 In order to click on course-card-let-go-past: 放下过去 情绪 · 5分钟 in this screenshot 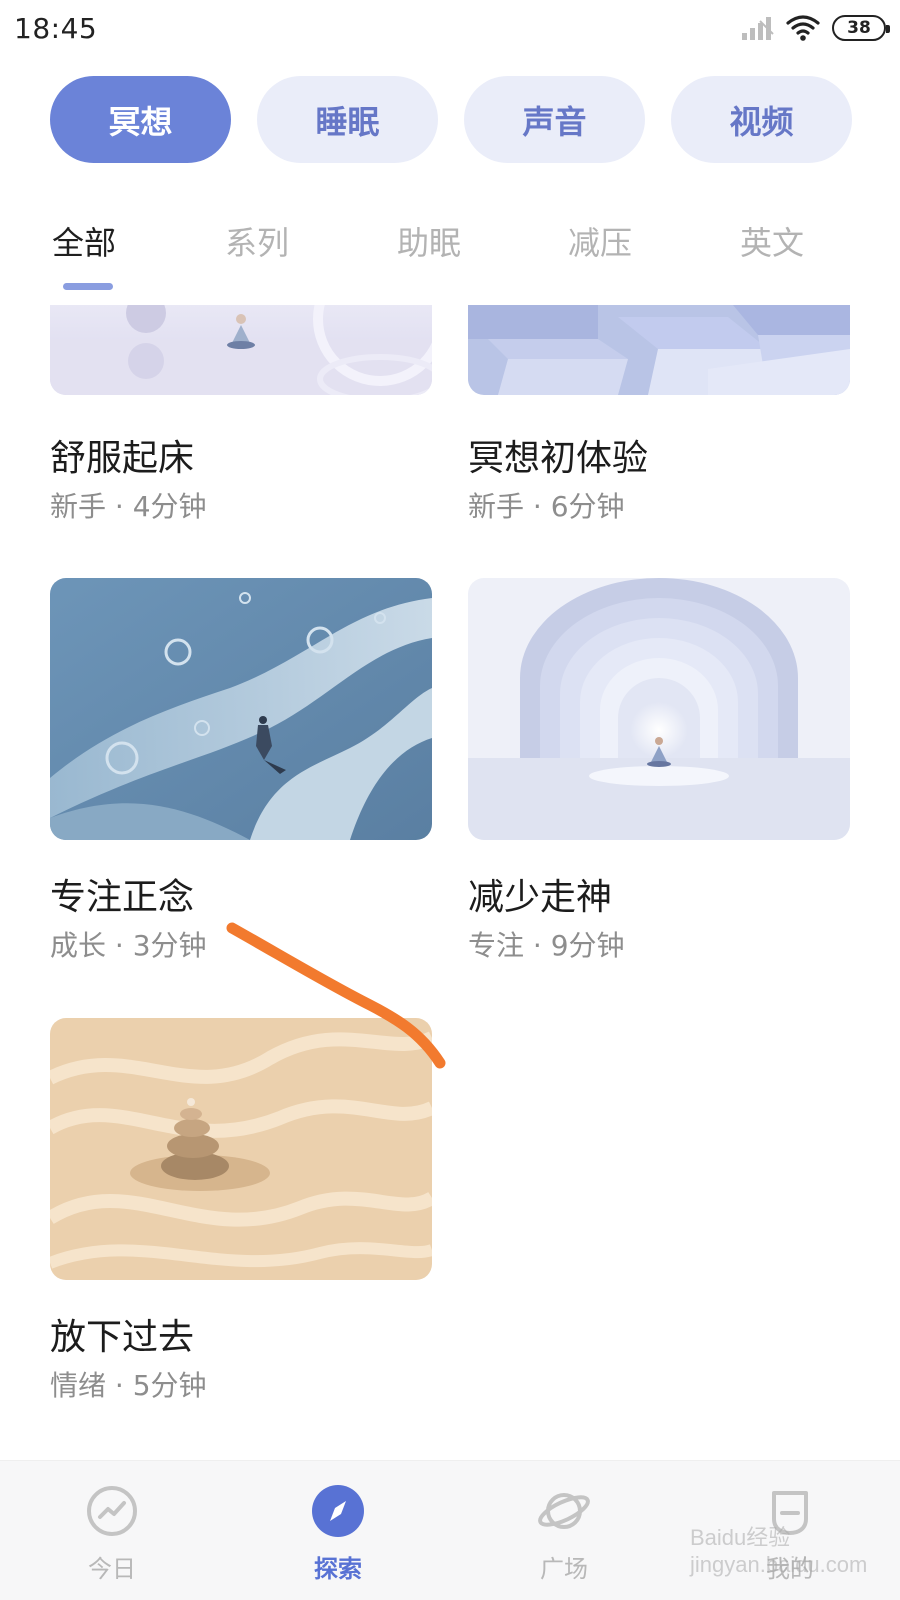, I will do `click(241, 1210)`.